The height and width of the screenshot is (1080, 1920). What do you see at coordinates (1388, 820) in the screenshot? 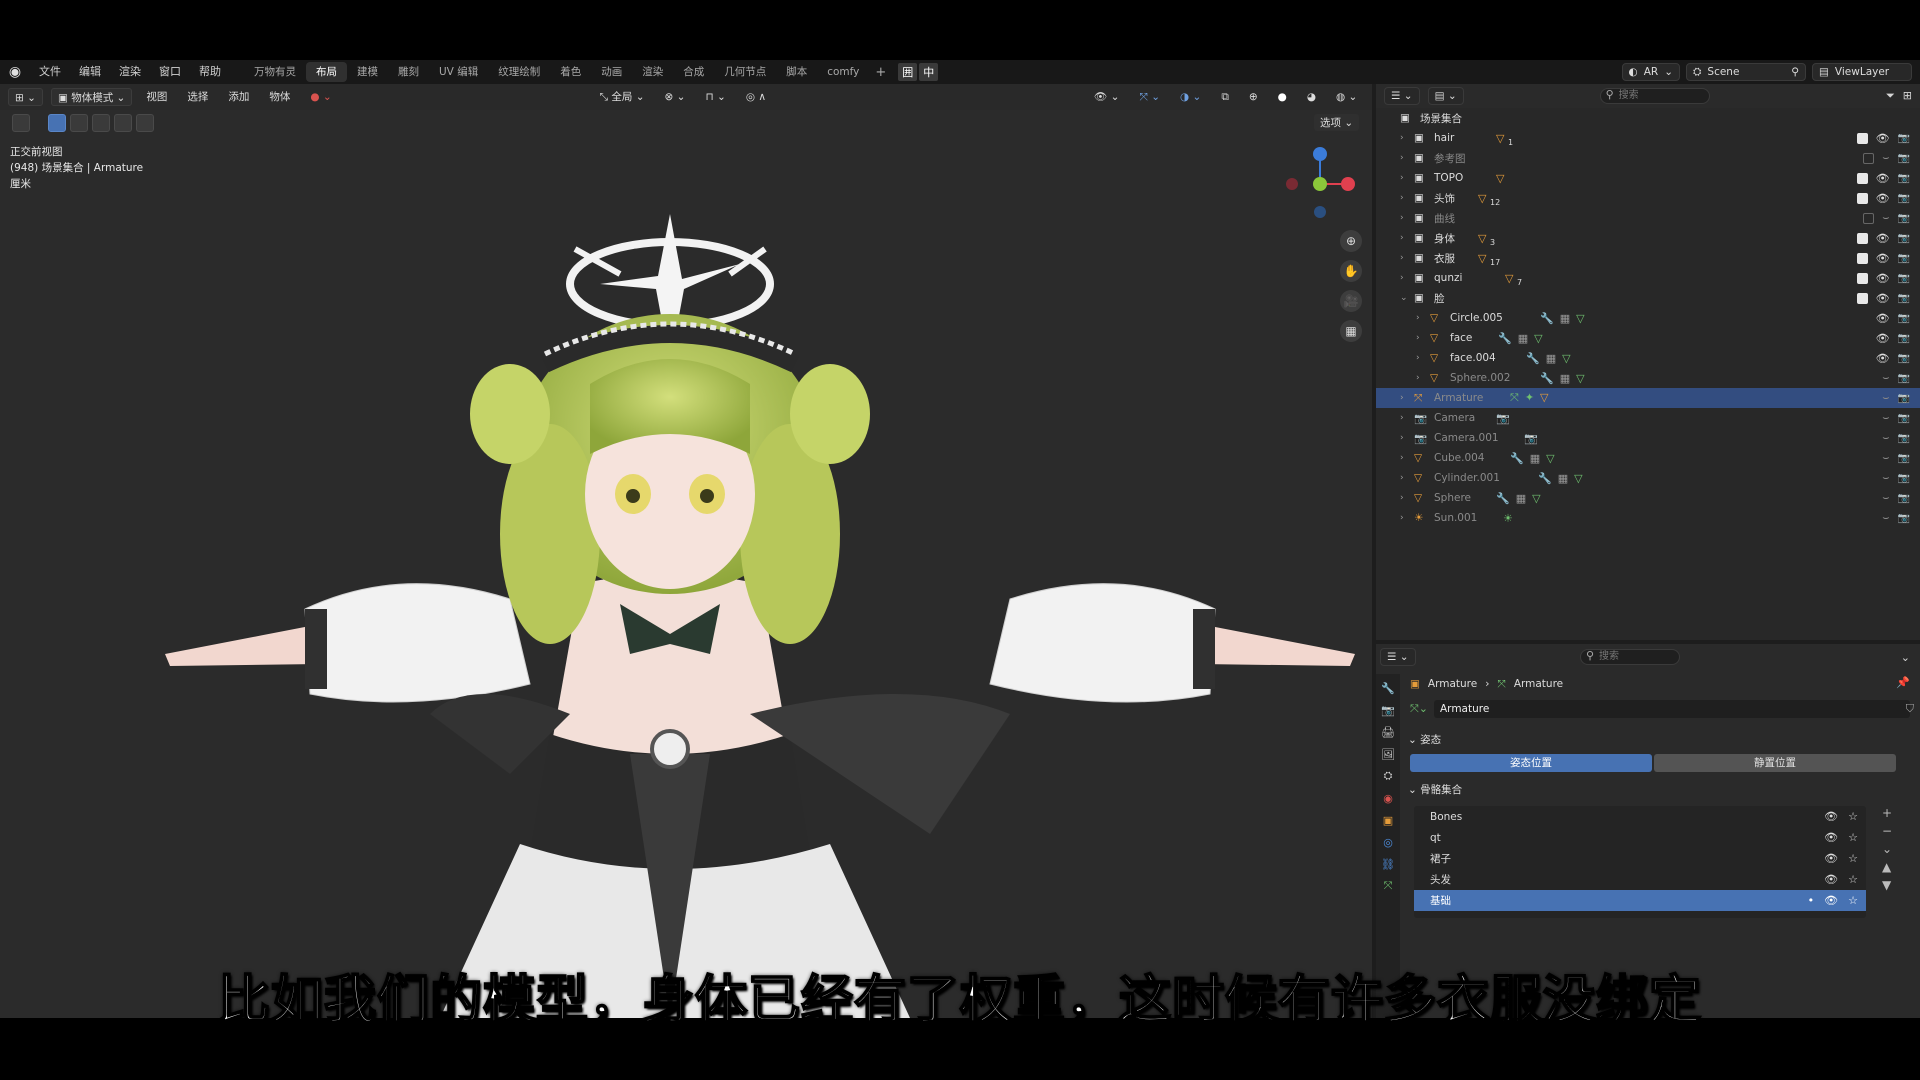
I see `object-tab-icon: ▣` at bounding box center [1388, 820].